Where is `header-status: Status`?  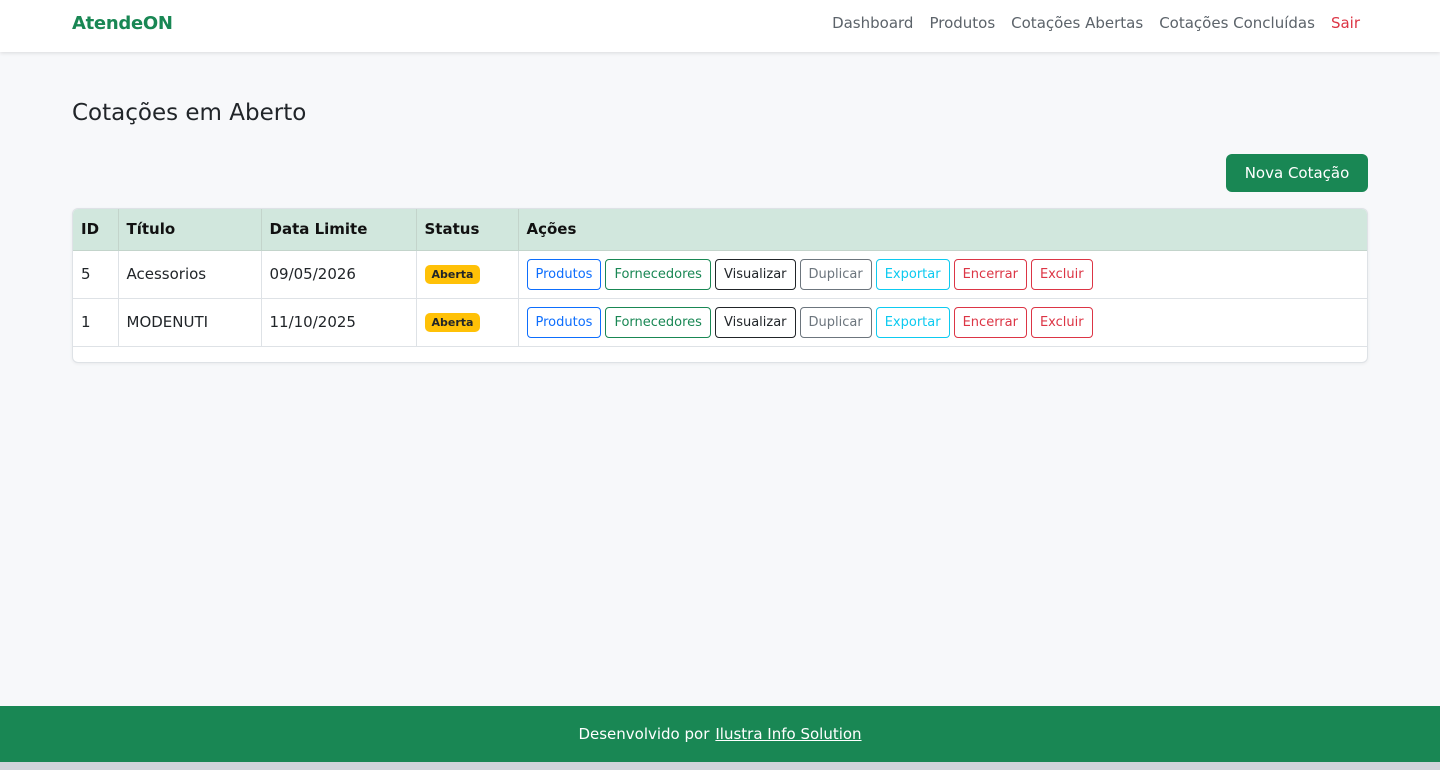
header-status: Status is located at coordinates (467, 230).